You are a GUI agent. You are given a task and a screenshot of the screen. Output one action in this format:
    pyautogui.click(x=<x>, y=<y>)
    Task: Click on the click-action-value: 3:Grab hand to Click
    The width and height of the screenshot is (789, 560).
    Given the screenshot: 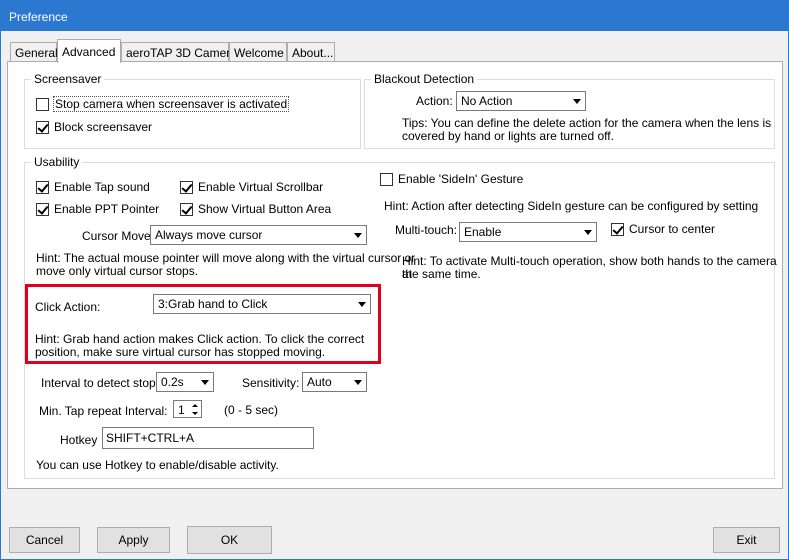 What is the action you would take?
    pyautogui.click(x=213, y=304)
    